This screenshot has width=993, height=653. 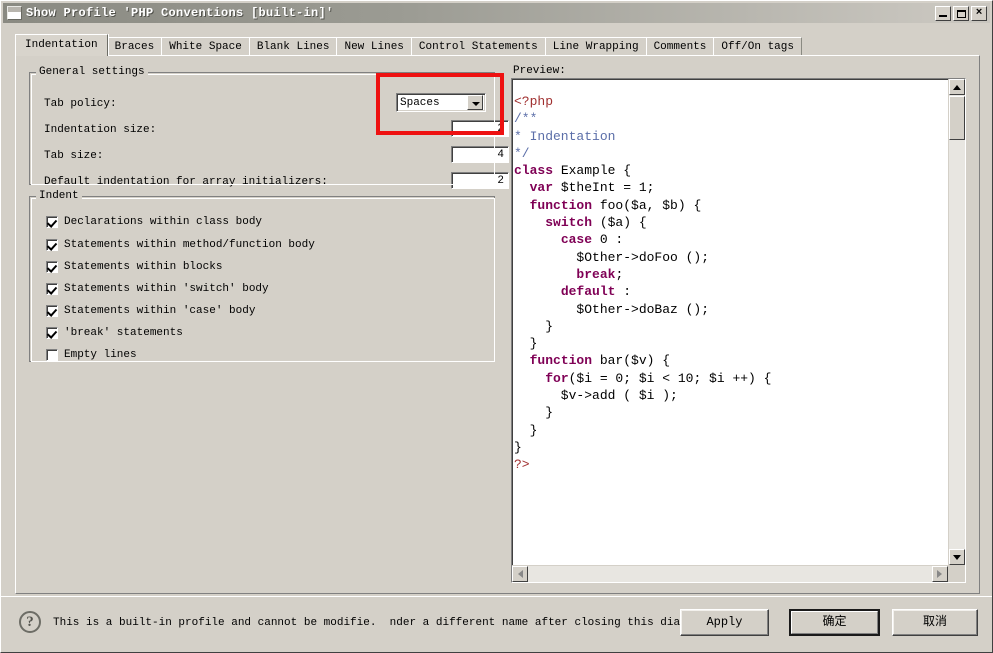 What do you see at coordinates (52, 267) in the screenshot?
I see `checkbox-statements-within-blocks` at bounding box center [52, 267].